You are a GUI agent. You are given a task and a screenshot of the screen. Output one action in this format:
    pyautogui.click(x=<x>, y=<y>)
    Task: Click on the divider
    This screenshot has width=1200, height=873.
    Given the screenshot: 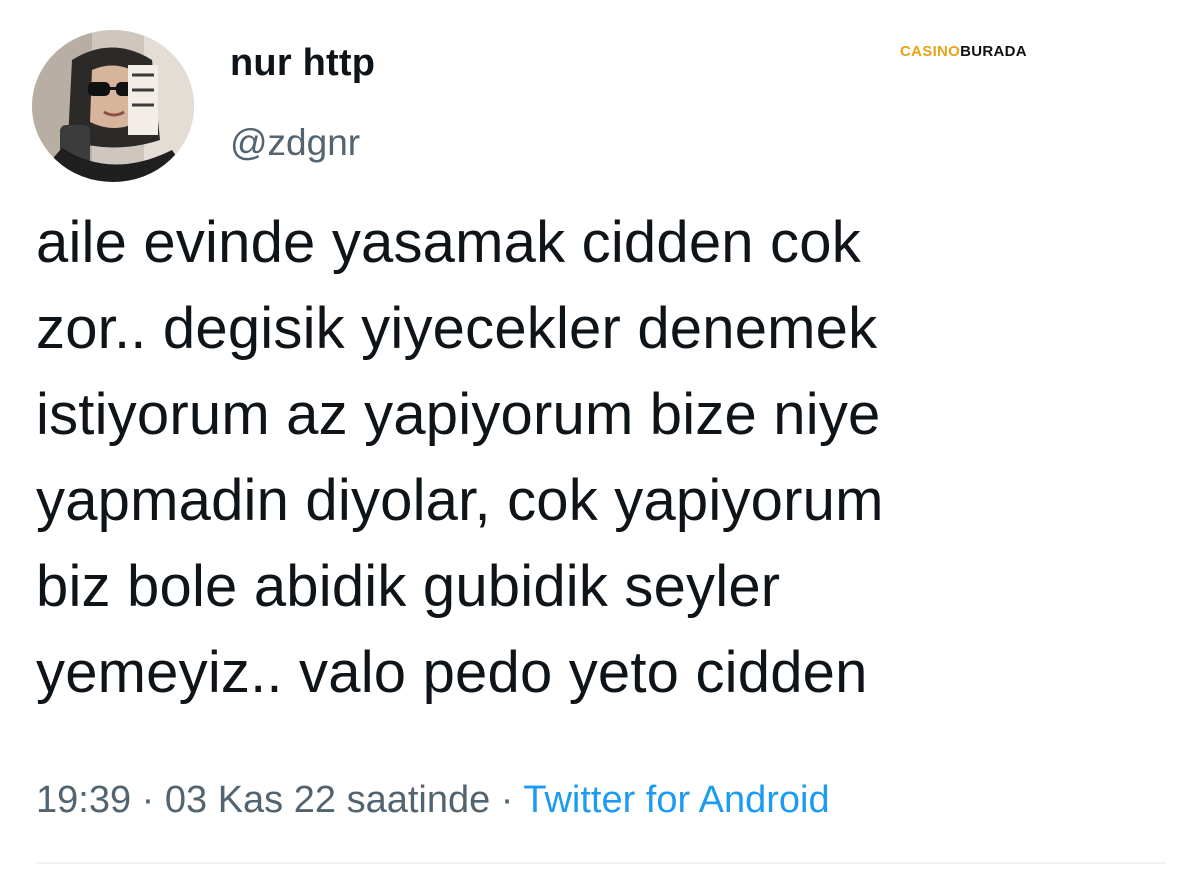 What is the action you would take?
    pyautogui.click(x=601, y=863)
    